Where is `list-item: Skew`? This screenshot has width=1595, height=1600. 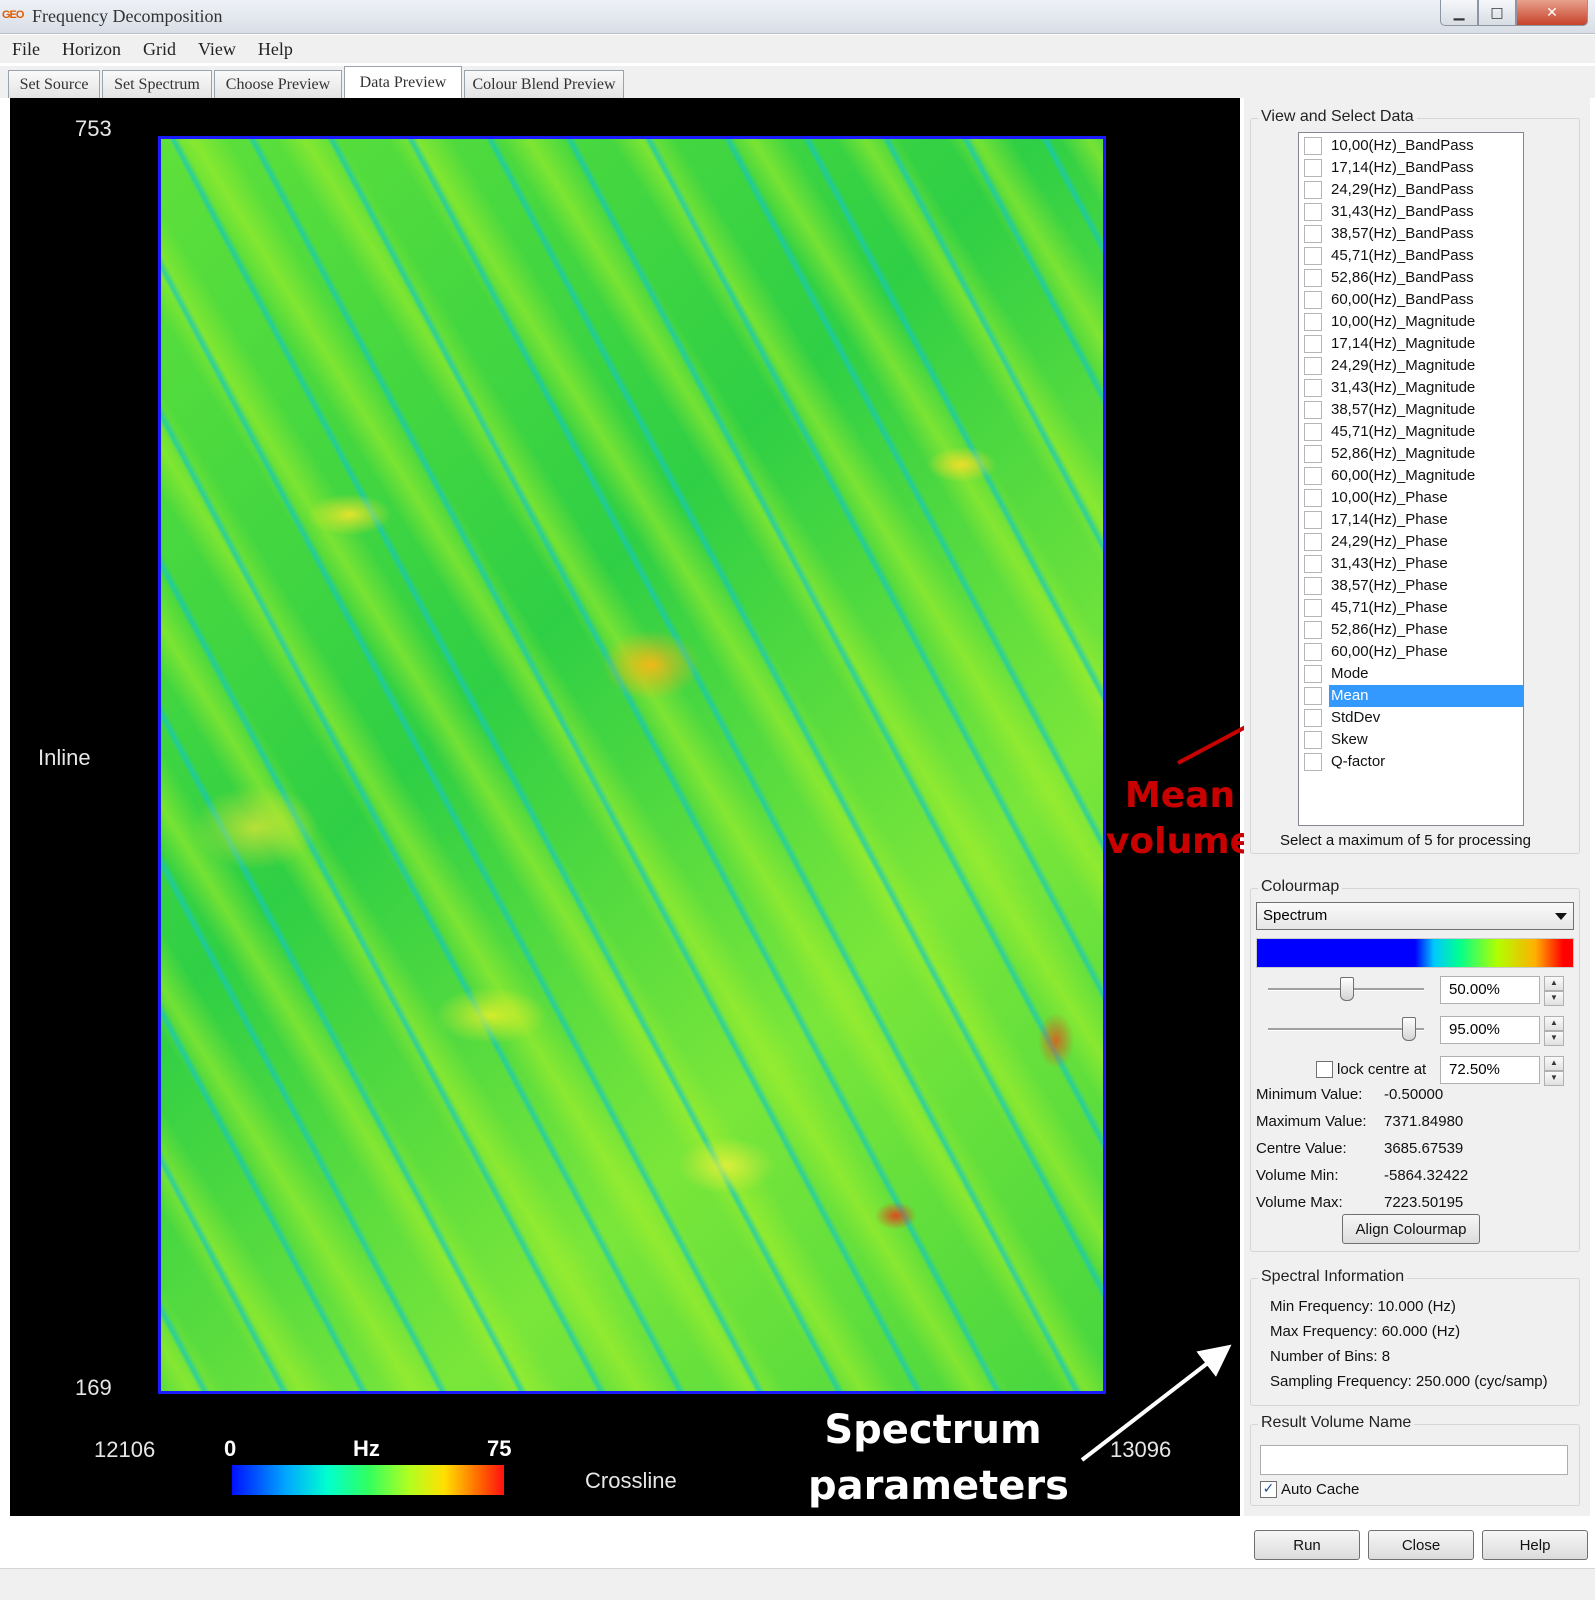 list-item: Skew is located at coordinates (1411, 740).